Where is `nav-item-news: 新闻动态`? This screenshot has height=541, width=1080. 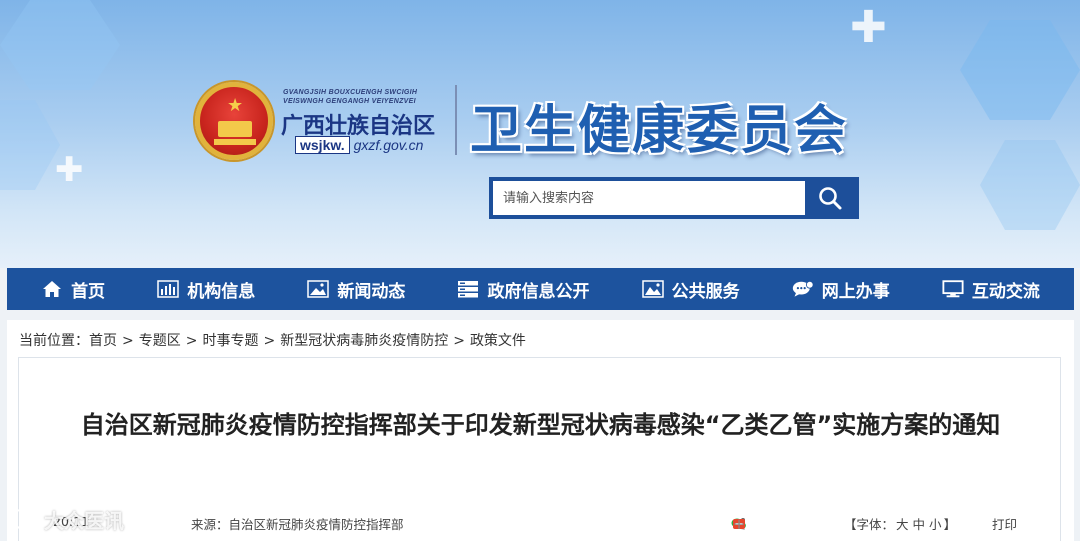
nav-item-news: 新闻动态 is located at coordinates (356, 289).